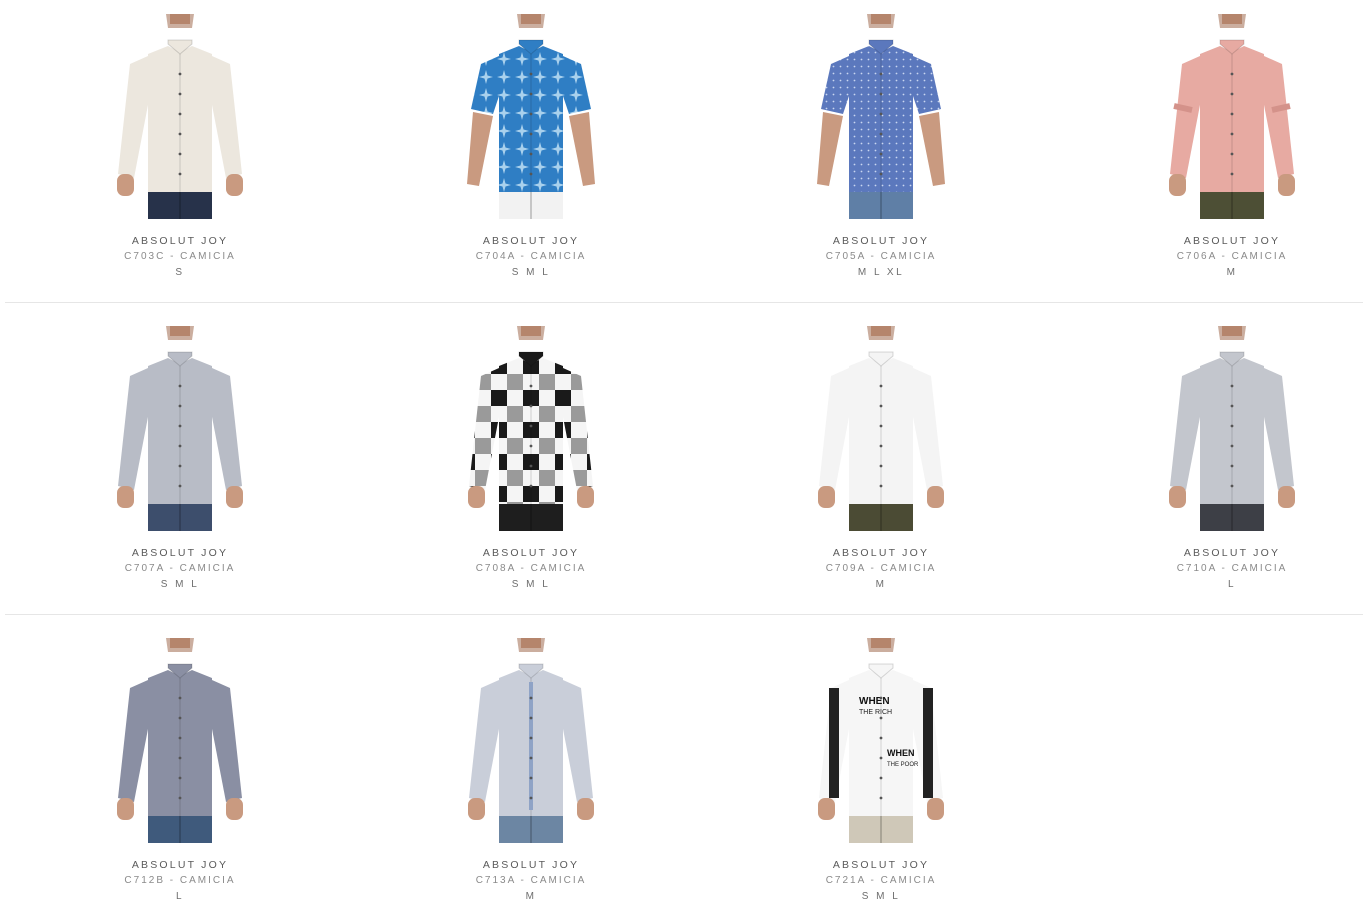 The height and width of the screenshot is (923, 1364). What do you see at coordinates (531, 116) in the screenshot?
I see `shirt-photo-blue-floral-short-sleeve` at bounding box center [531, 116].